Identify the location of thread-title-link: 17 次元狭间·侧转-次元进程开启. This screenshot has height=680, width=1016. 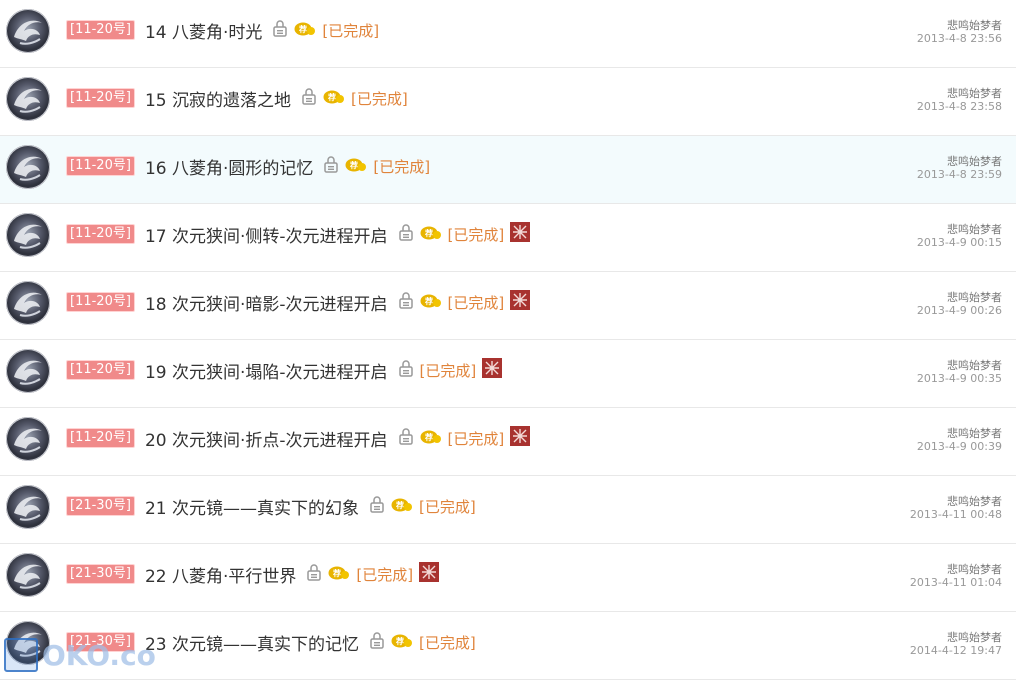
(266, 234).